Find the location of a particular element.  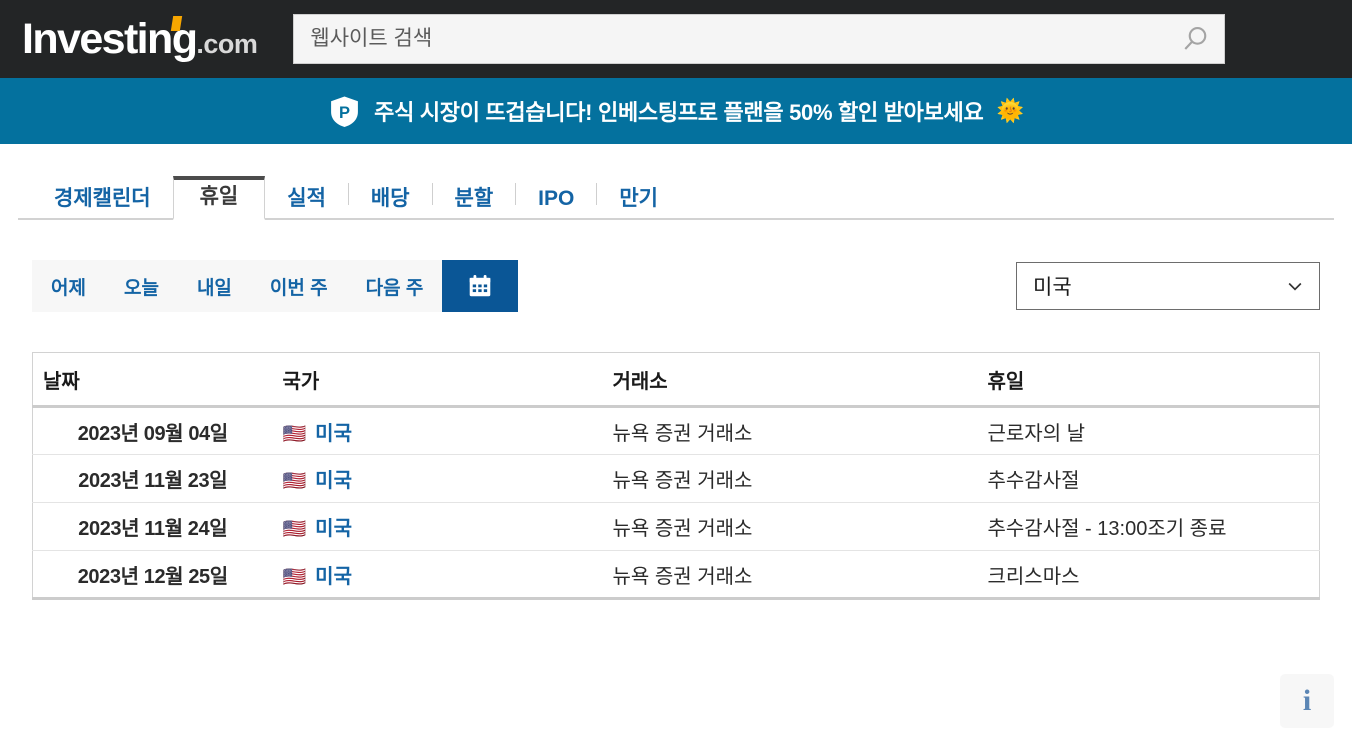

tabs-section: 경제캘린더 휴일 실적 배당 분할 IPO 만기 is located at coordinates (676, 182).